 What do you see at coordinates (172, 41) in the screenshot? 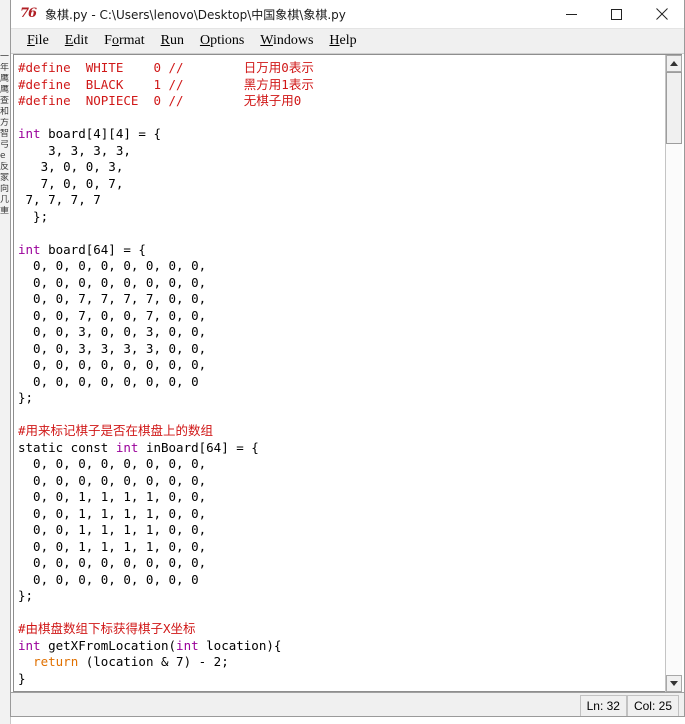
I see `menu-item-run: Run` at bounding box center [172, 41].